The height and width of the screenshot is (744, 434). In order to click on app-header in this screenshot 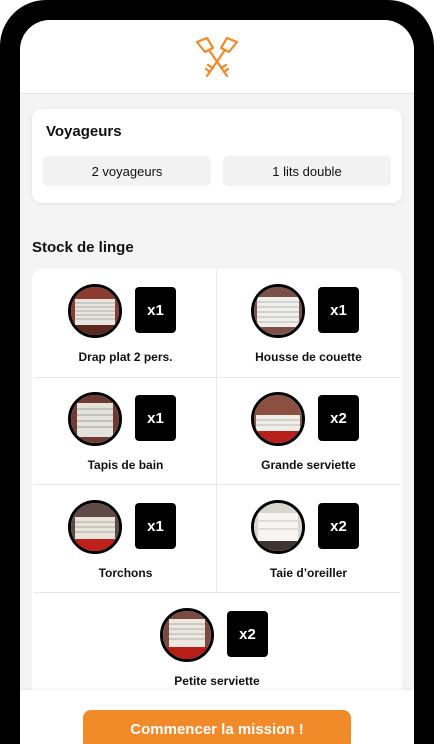, I will do `click(217, 57)`.